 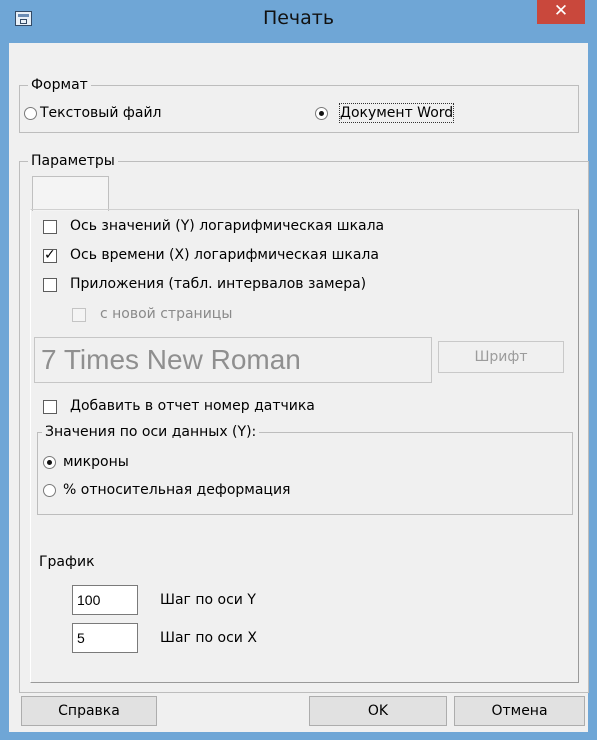 What do you see at coordinates (227, 226) in the screenshot?
I see `log-y-axis-label: Ось значений (Y) логарифмическая шкала` at bounding box center [227, 226].